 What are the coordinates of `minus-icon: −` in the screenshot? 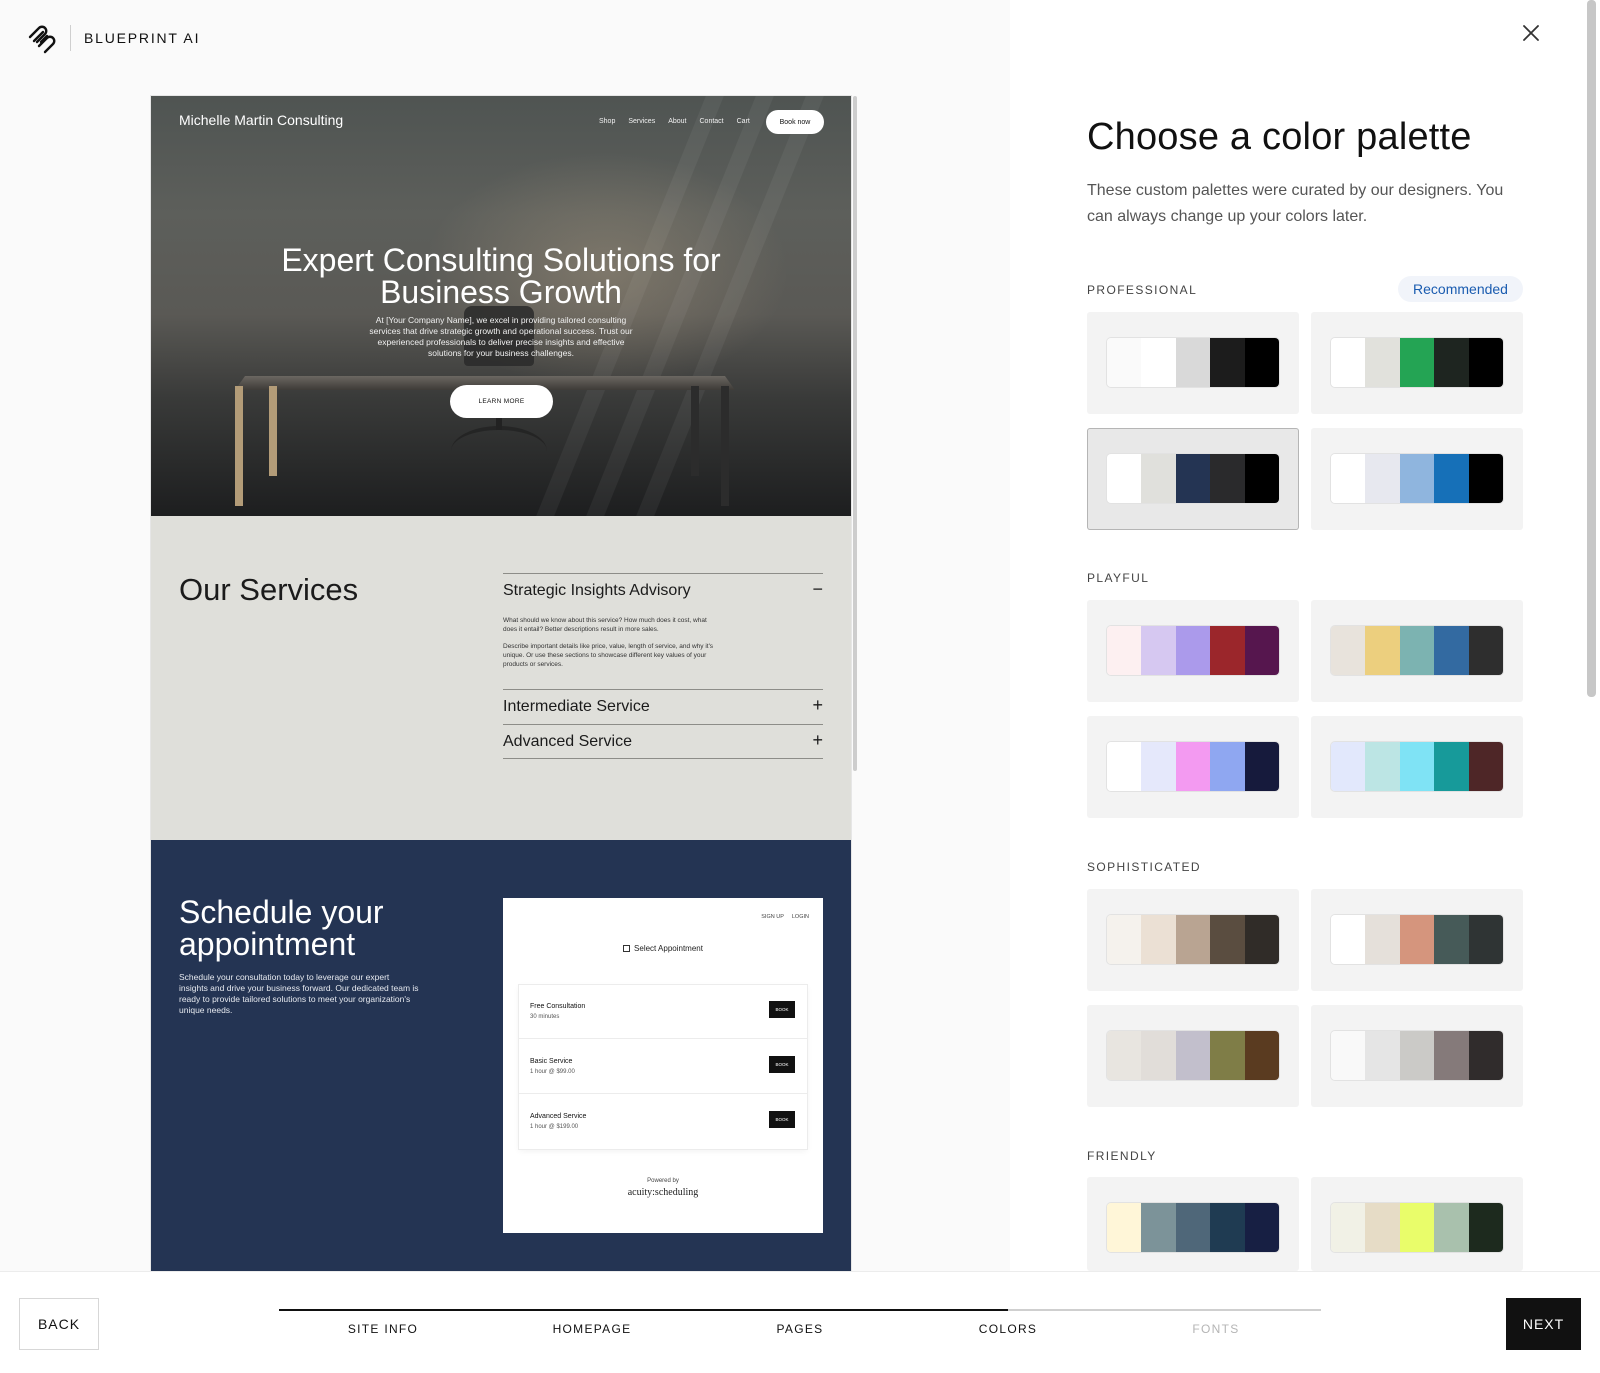 It's located at (817, 589).